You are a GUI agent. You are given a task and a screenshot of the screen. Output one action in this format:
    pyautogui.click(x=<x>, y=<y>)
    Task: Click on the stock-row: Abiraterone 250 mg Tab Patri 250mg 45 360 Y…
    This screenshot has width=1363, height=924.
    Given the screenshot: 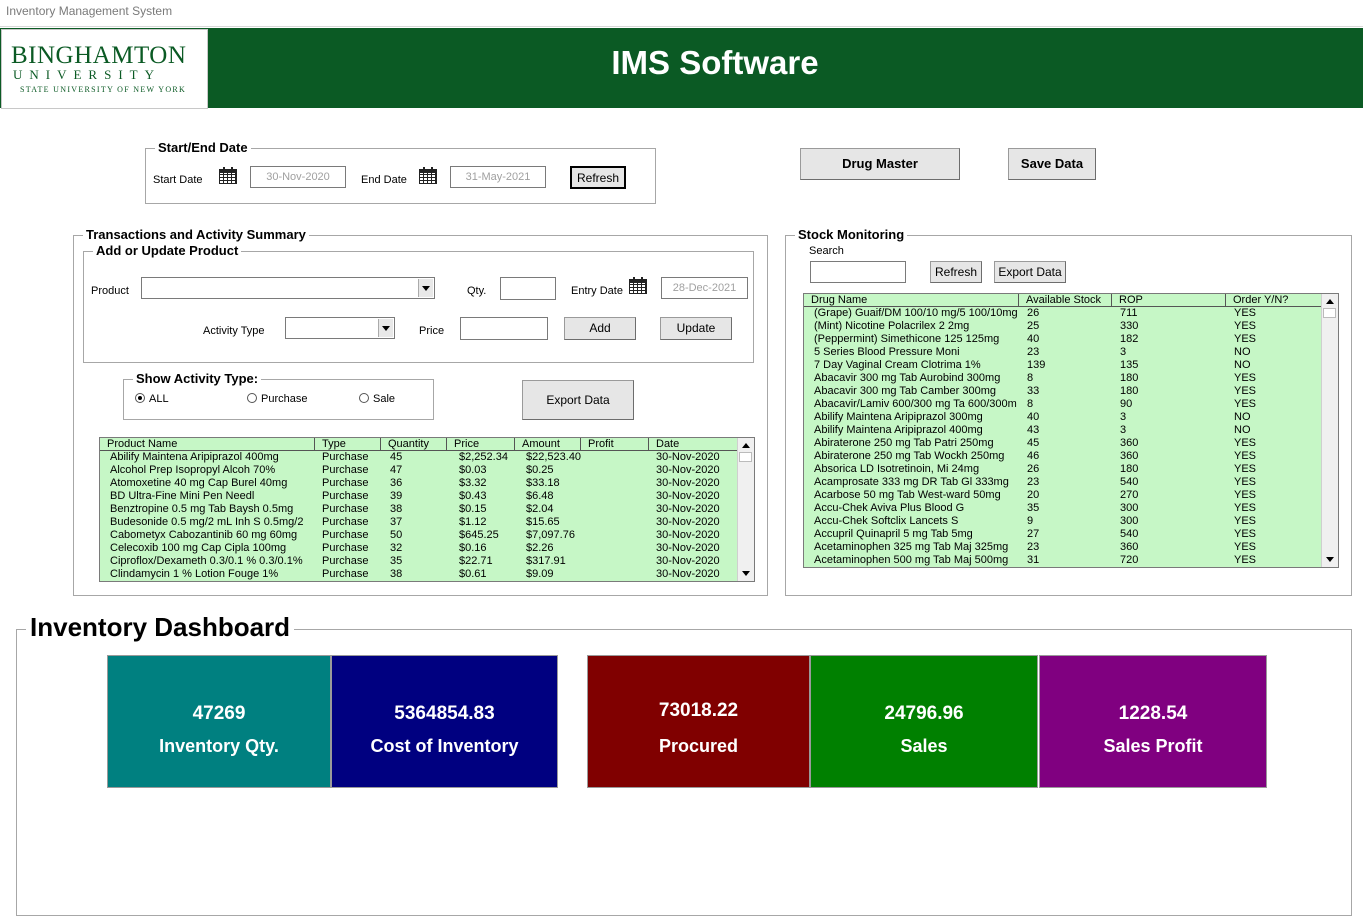 What is the action you would take?
    pyautogui.click(x=1071, y=443)
    